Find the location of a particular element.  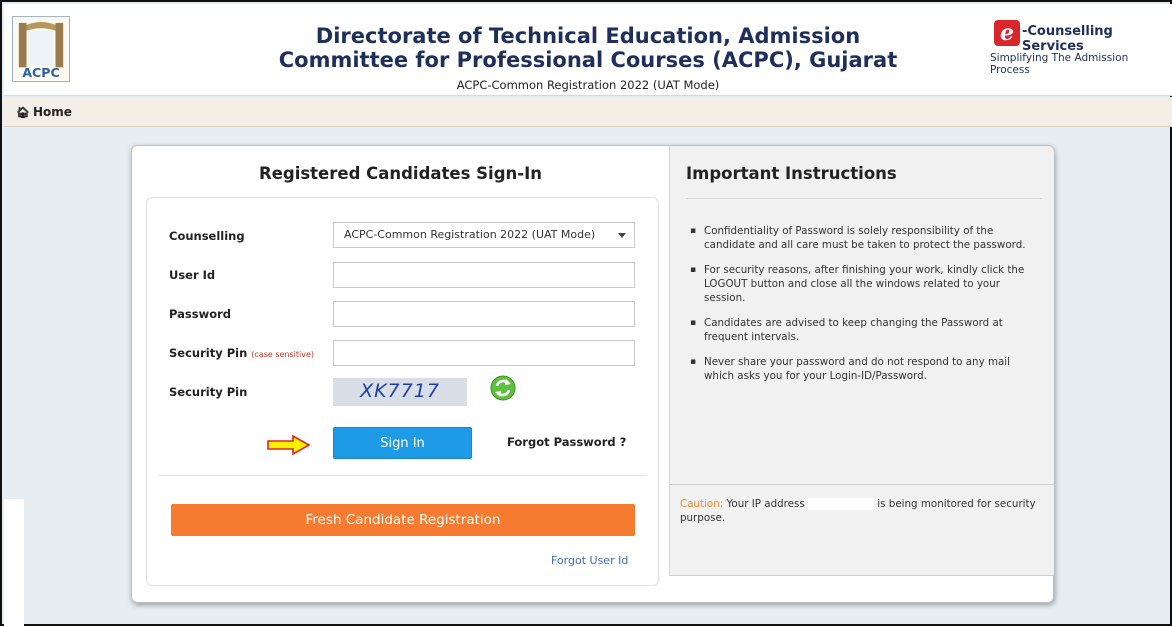

captcha-label: Security Pin is located at coordinates (208, 392).